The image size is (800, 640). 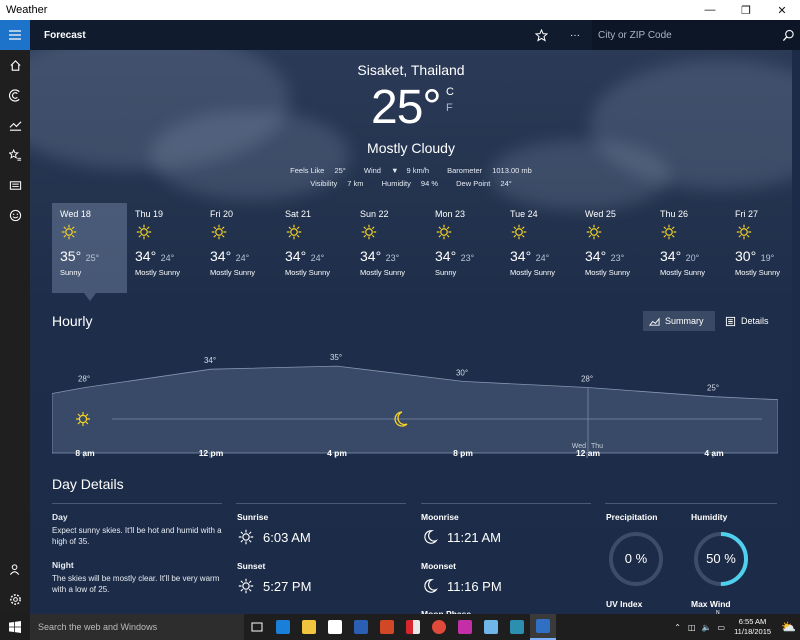 I want to click on search-input, so click(x=684, y=35).